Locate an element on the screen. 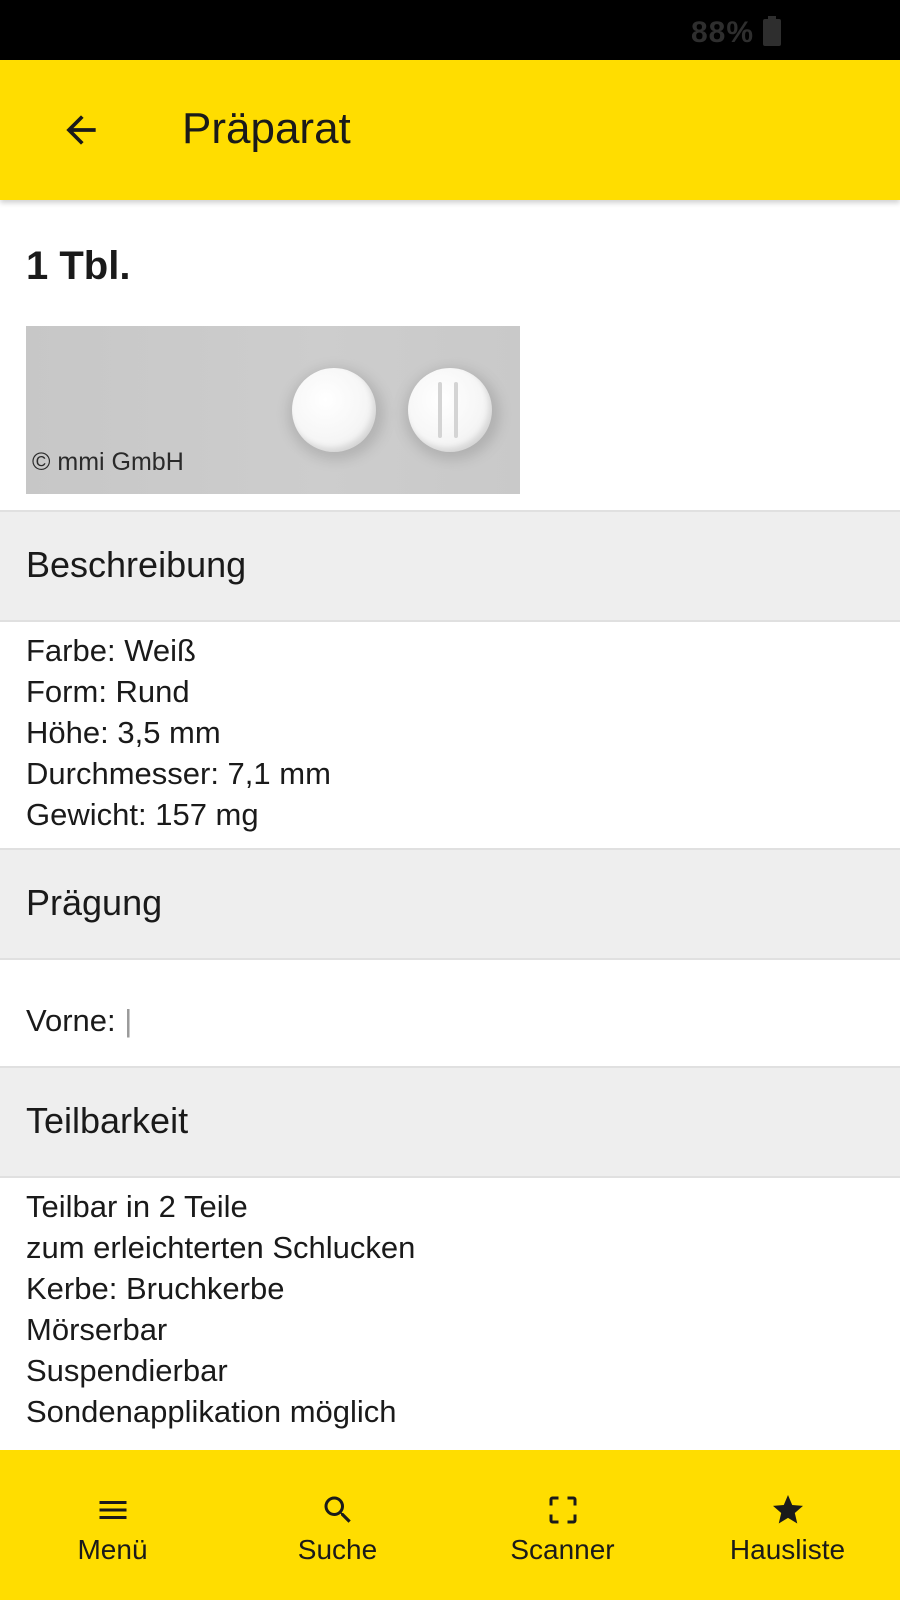  tablet-image: © mmi GmbH is located at coordinates (273, 410).